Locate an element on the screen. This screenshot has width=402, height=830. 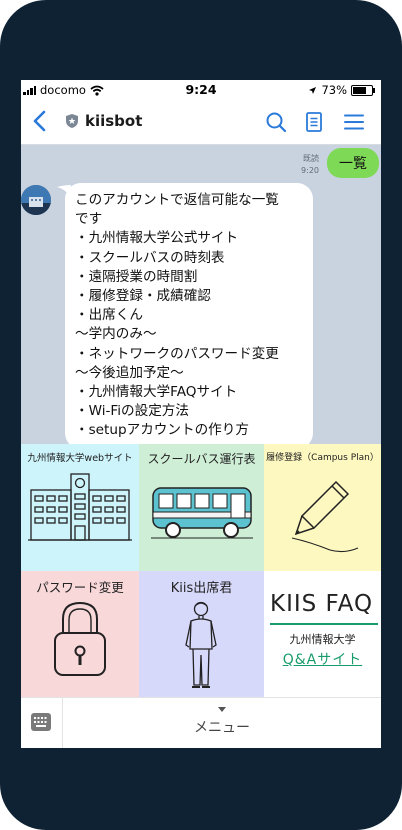
school-building-icon is located at coordinates (80, 507).